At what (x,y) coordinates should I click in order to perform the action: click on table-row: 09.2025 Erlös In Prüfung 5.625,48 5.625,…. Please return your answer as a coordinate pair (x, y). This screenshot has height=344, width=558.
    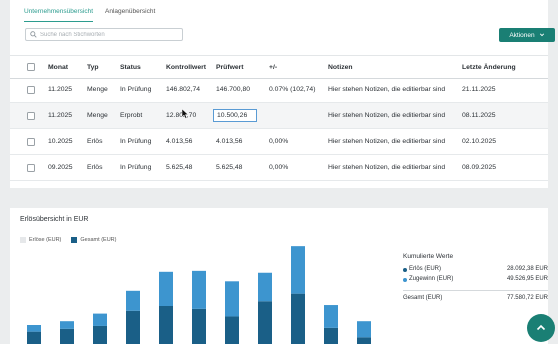
    Looking at the image, I should click on (279, 168).